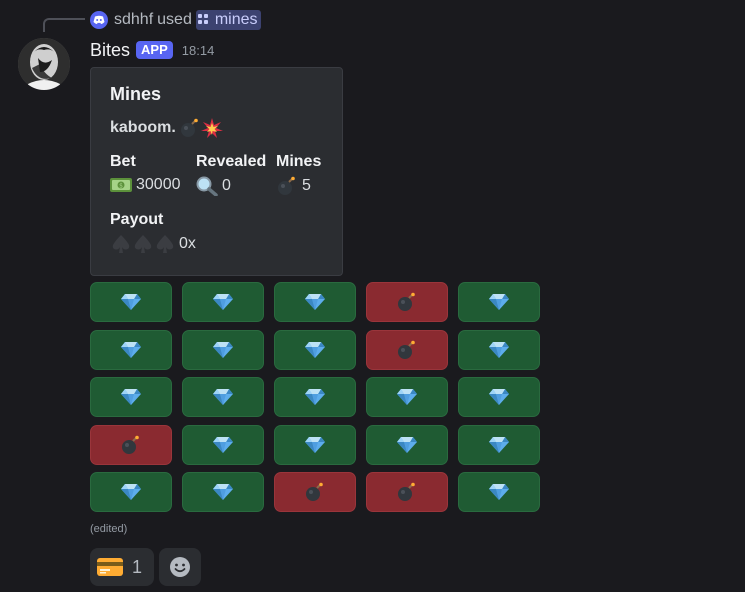  I want to click on embed-description: kaboom., so click(166, 128).